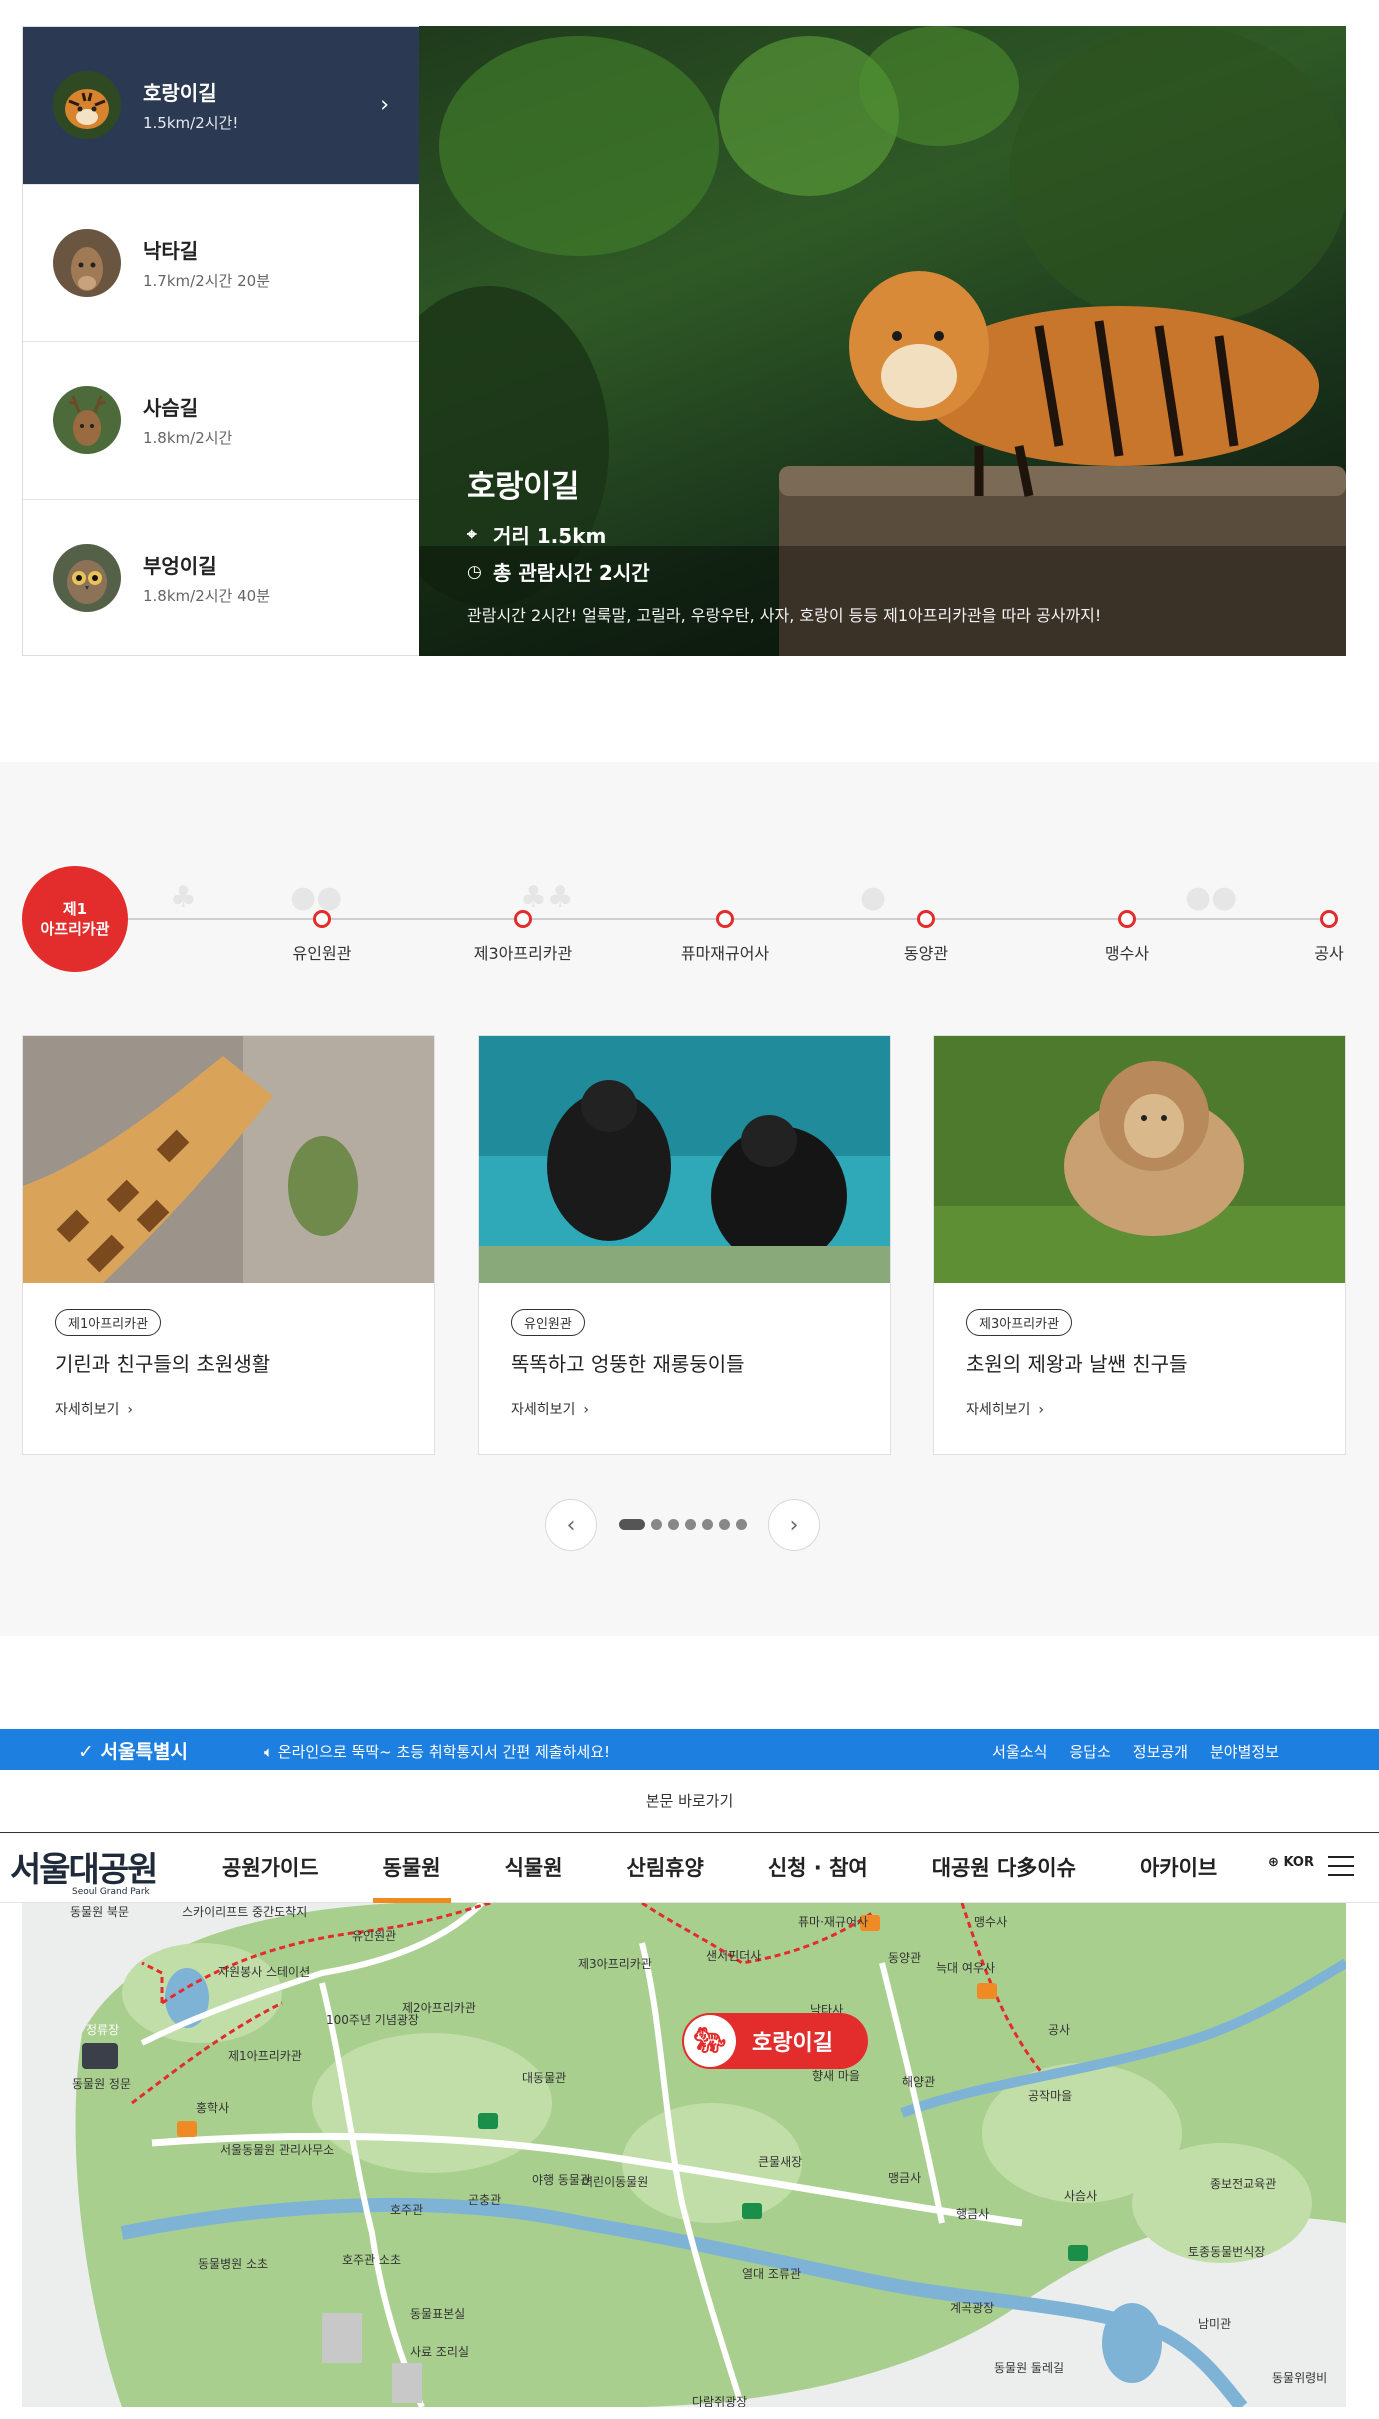 This screenshot has height=2419, width=1379. I want to click on brand-logo: 서울대공원 Seoul Grand Park, so click(84, 1869).